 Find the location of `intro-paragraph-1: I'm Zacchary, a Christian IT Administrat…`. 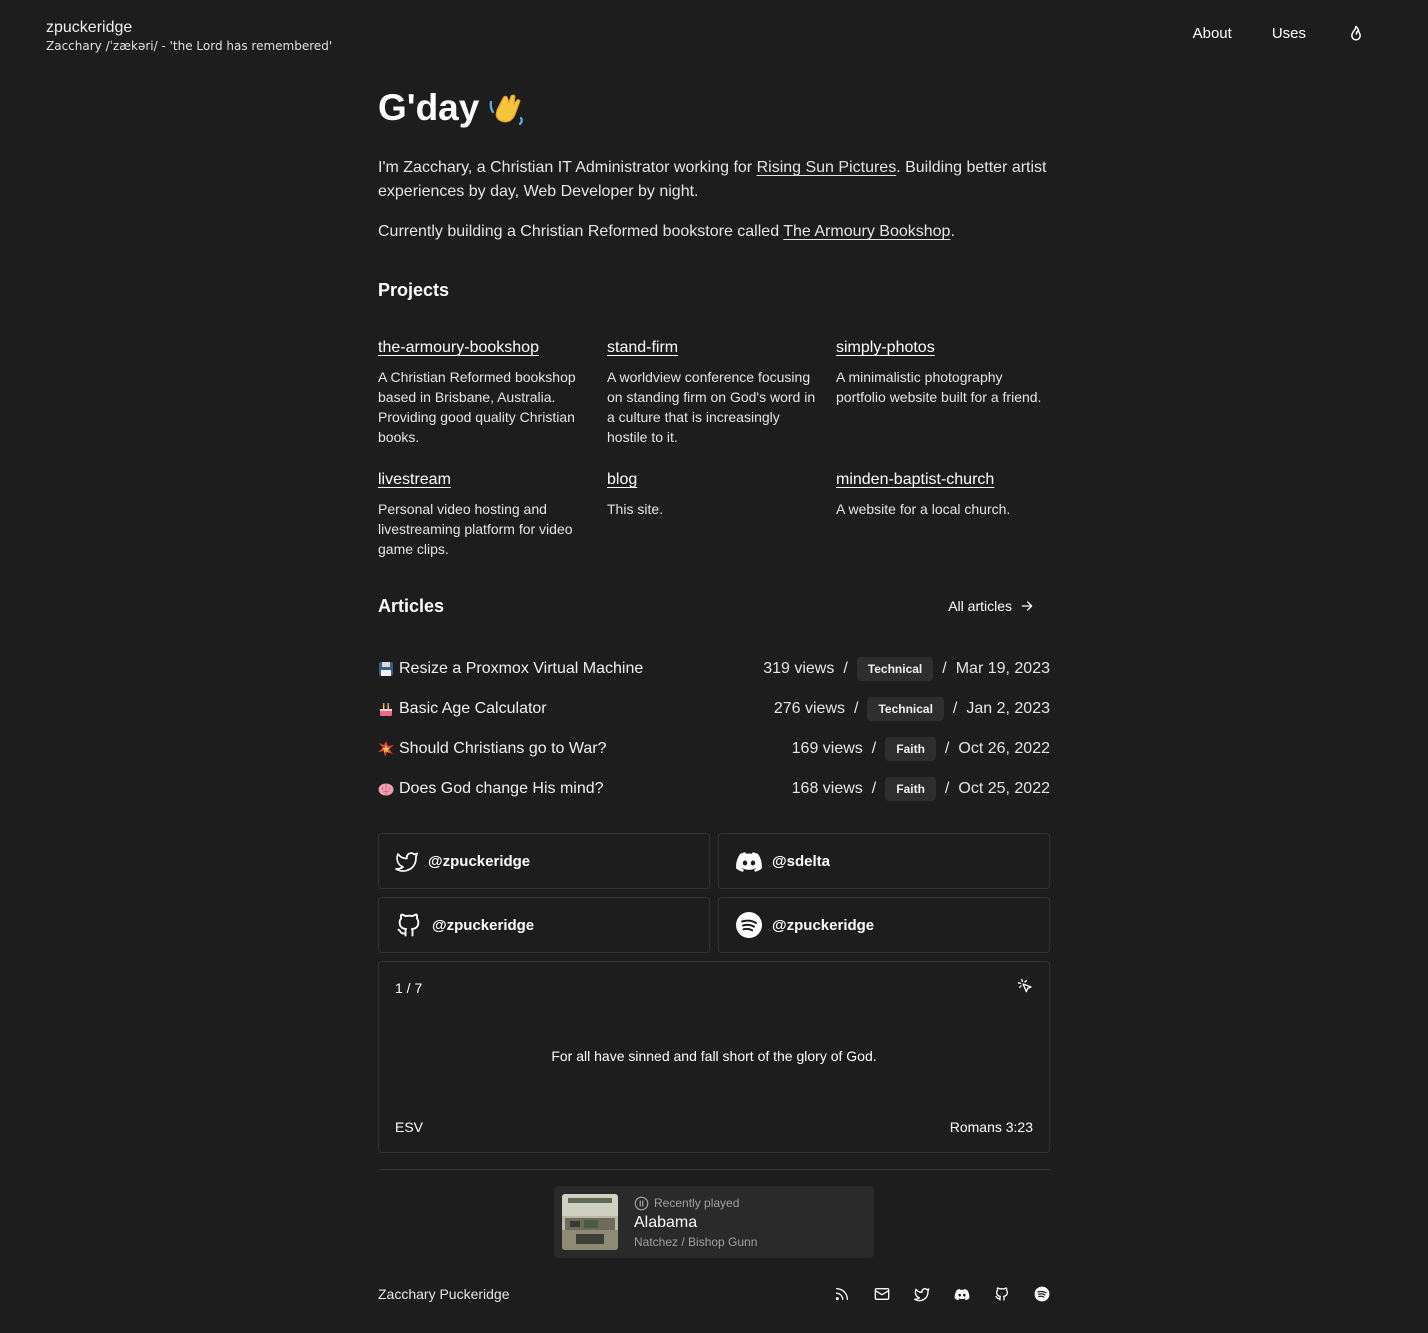

intro-paragraph-1: I'm Zacchary, a Christian IT Administrat… is located at coordinates (714, 180).